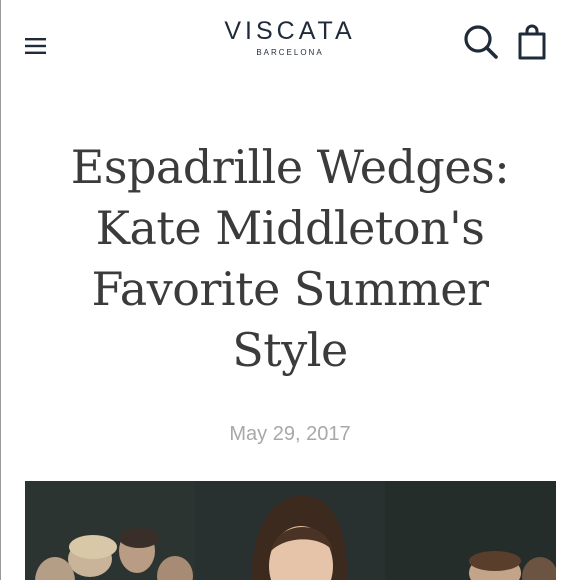 The image size is (580, 580). I want to click on cart-button, so click(532, 43).